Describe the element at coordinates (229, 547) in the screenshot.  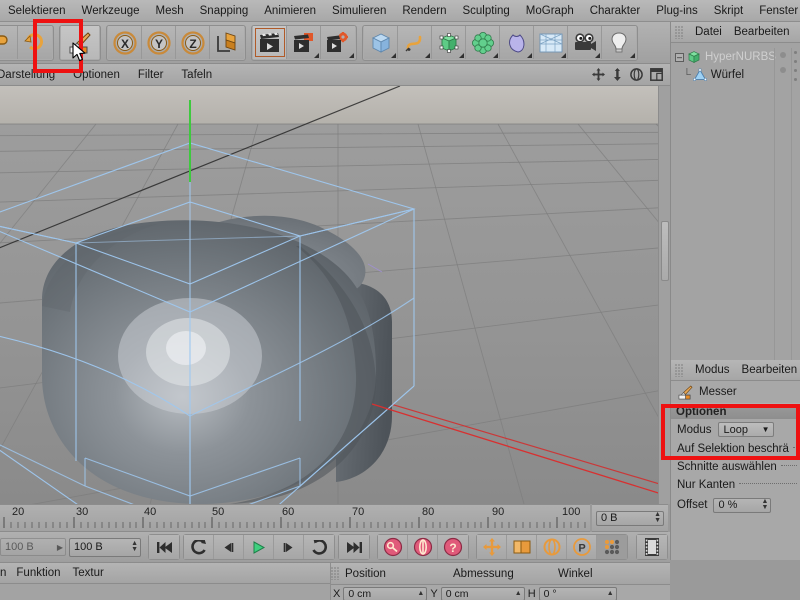
I see `previous-frame-button` at that location.